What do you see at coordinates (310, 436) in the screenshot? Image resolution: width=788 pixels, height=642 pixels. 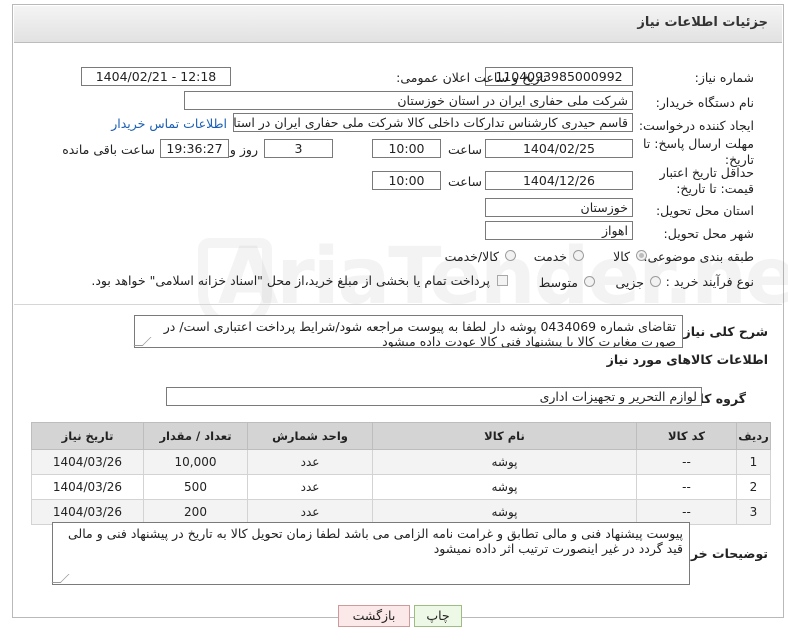 I see `col-unit: واحد شمارش` at bounding box center [310, 436].